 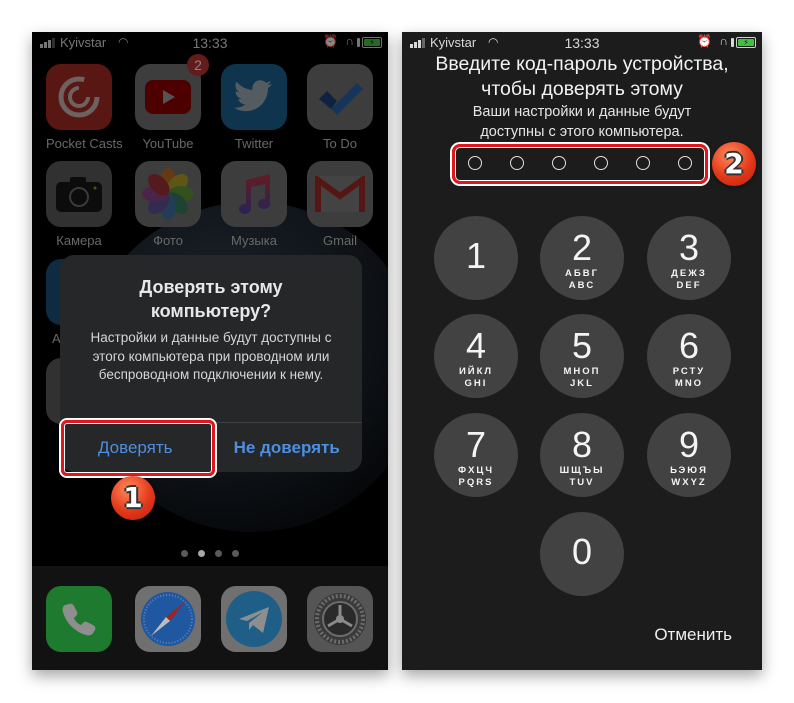 I want to click on dock-telegram, so click(x=254, y=619).